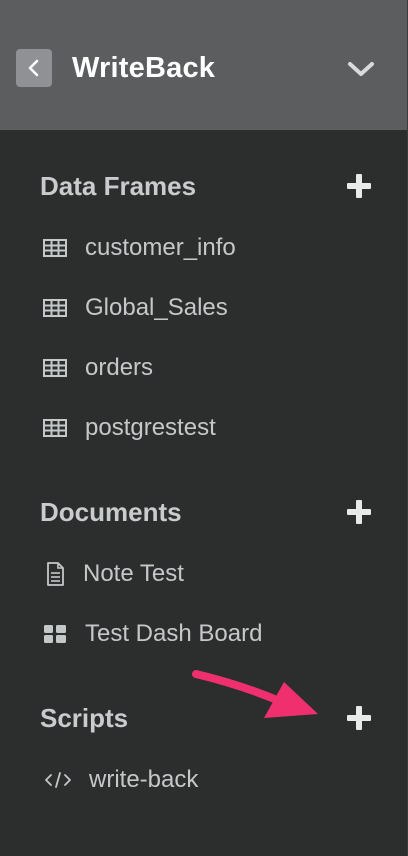  Describe the element at coordinates (160, 247) in the screenshot. I see `data-frame-label: customer_info` at that location.